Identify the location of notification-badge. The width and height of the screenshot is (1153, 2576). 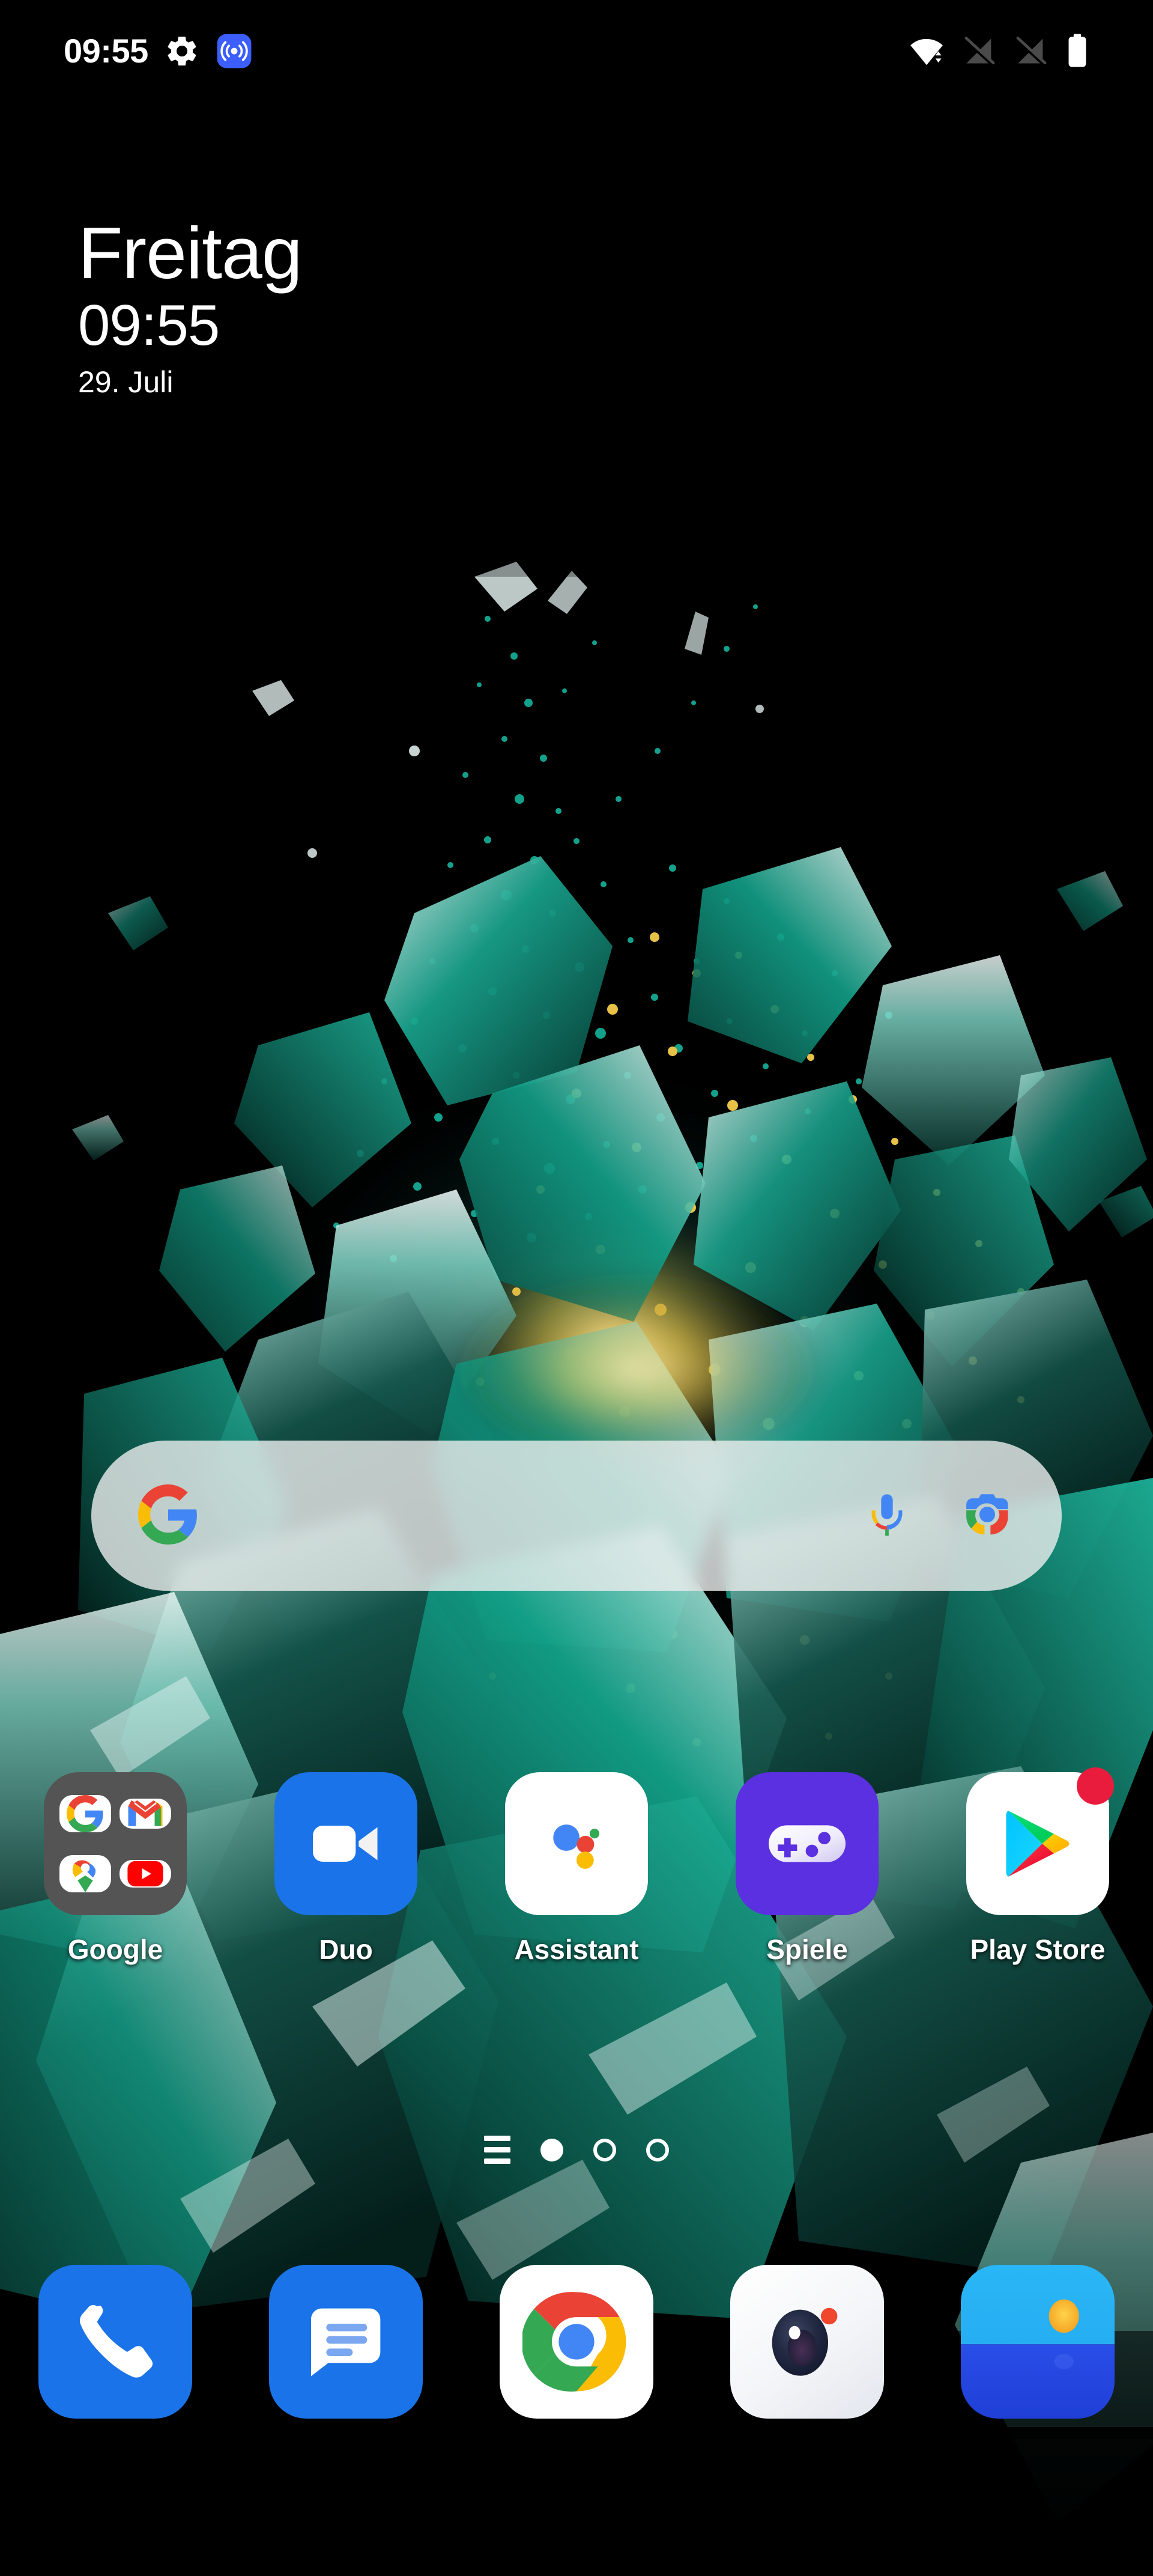
(1095, 1786).